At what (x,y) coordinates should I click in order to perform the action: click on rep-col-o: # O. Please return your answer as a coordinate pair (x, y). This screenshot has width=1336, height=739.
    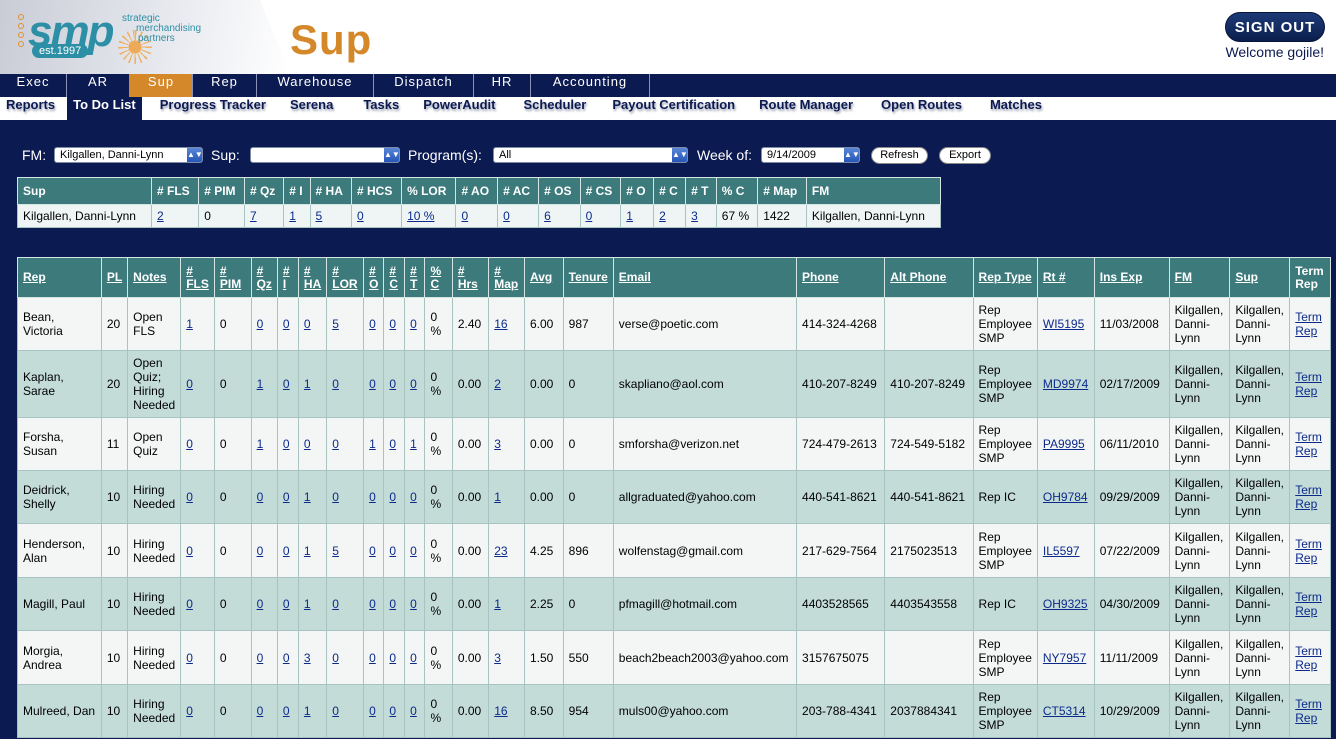
    Looking at the image, I should click on (374, 277).